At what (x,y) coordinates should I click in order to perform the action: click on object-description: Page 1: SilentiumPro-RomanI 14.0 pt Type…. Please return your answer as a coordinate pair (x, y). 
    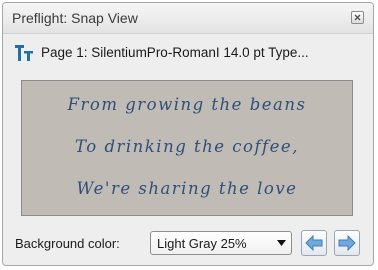
    Looking at the image, I should click on (175, 52).